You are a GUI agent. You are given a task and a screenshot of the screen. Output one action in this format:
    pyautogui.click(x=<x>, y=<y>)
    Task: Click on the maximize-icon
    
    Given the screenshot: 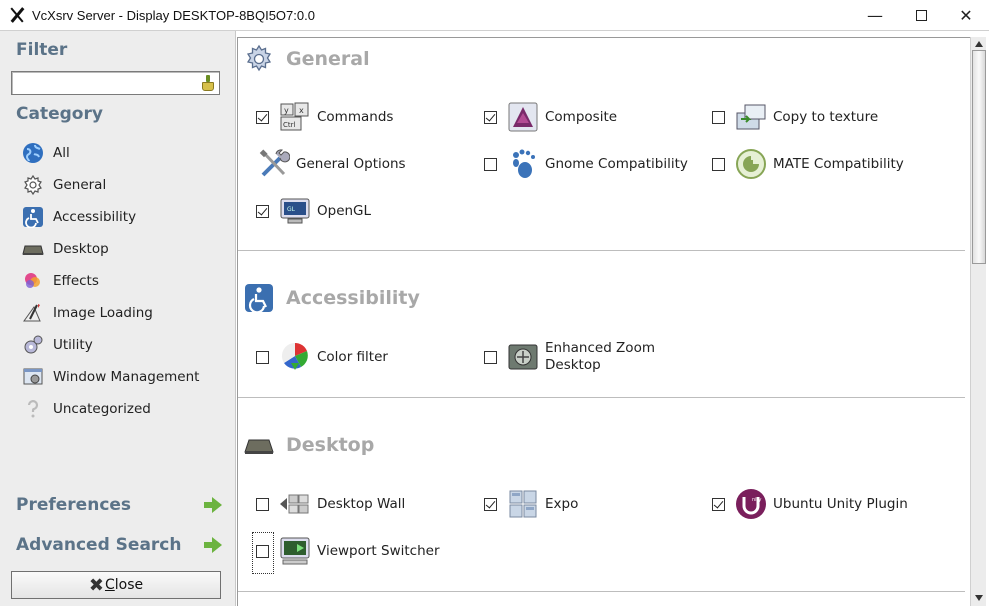 What is the action you would take?
    pyautogui.click(x=921, y=15)
    